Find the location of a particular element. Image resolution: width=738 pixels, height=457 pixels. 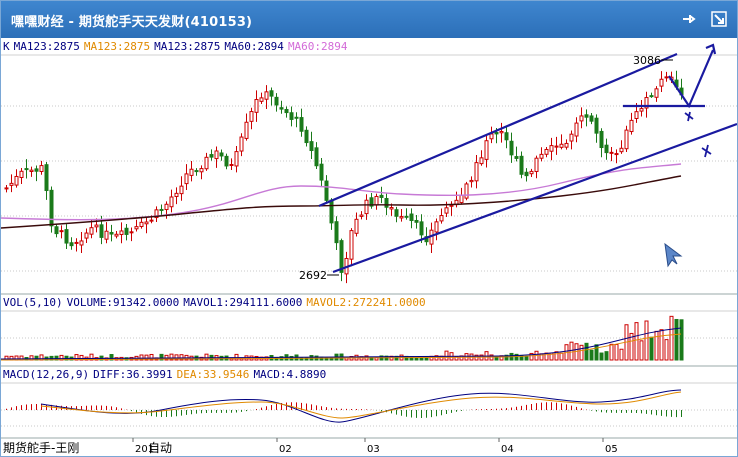

watermark-text: 期货舵手-王刚 is located at coordinates (41, 447).